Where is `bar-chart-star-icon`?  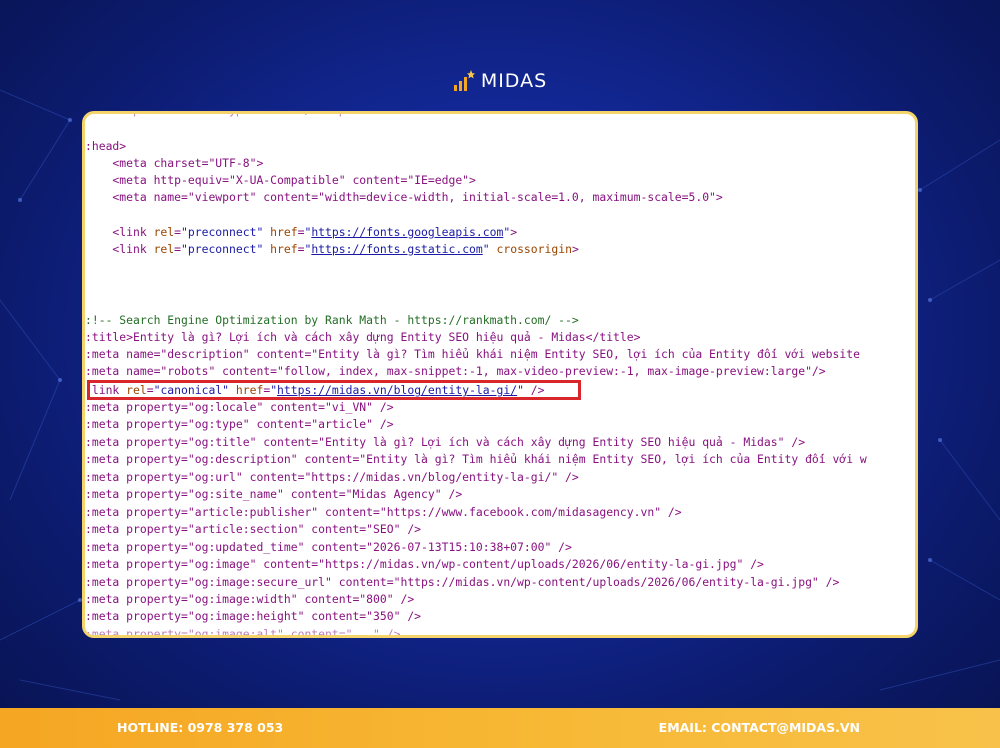
bar-chart-star-icon is located at coordinates (464, 80).